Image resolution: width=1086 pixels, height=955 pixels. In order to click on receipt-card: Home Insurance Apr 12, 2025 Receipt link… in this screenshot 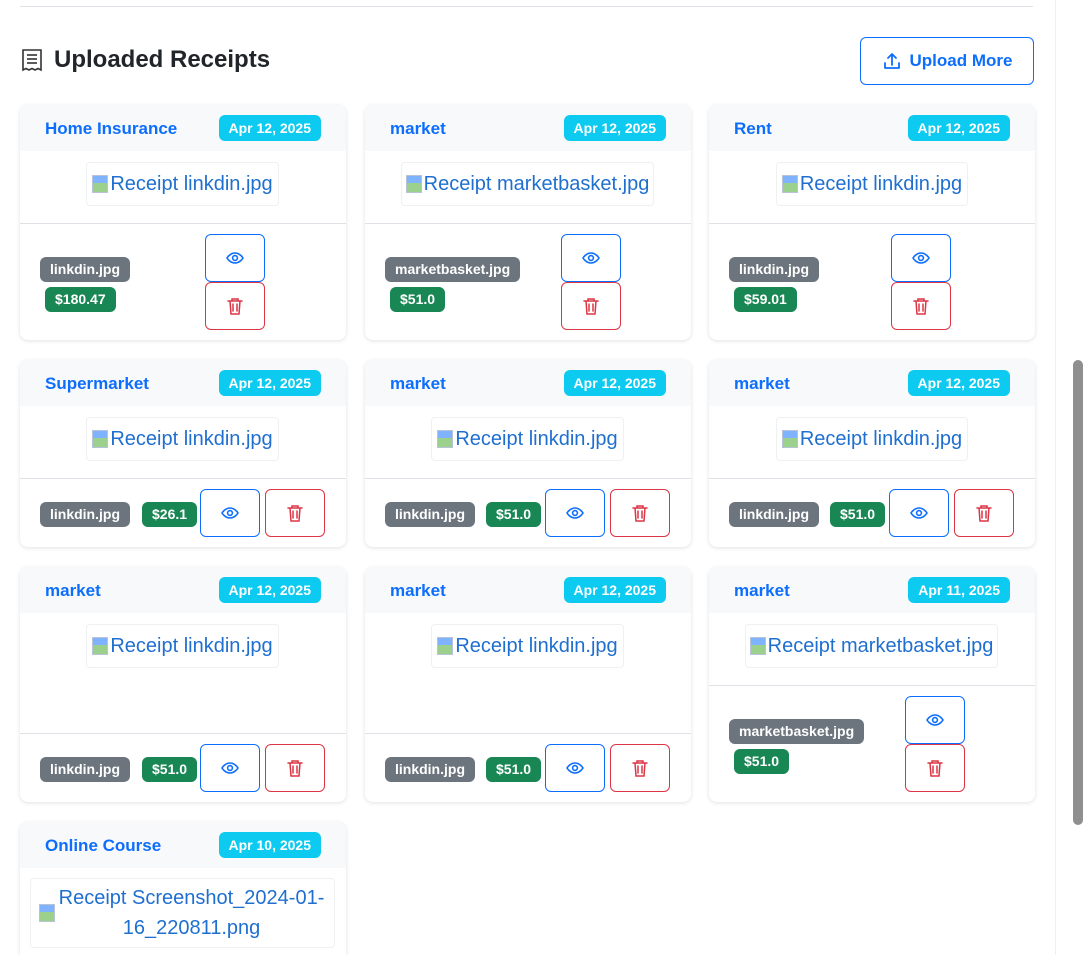, I will do `click(183, 222)`.